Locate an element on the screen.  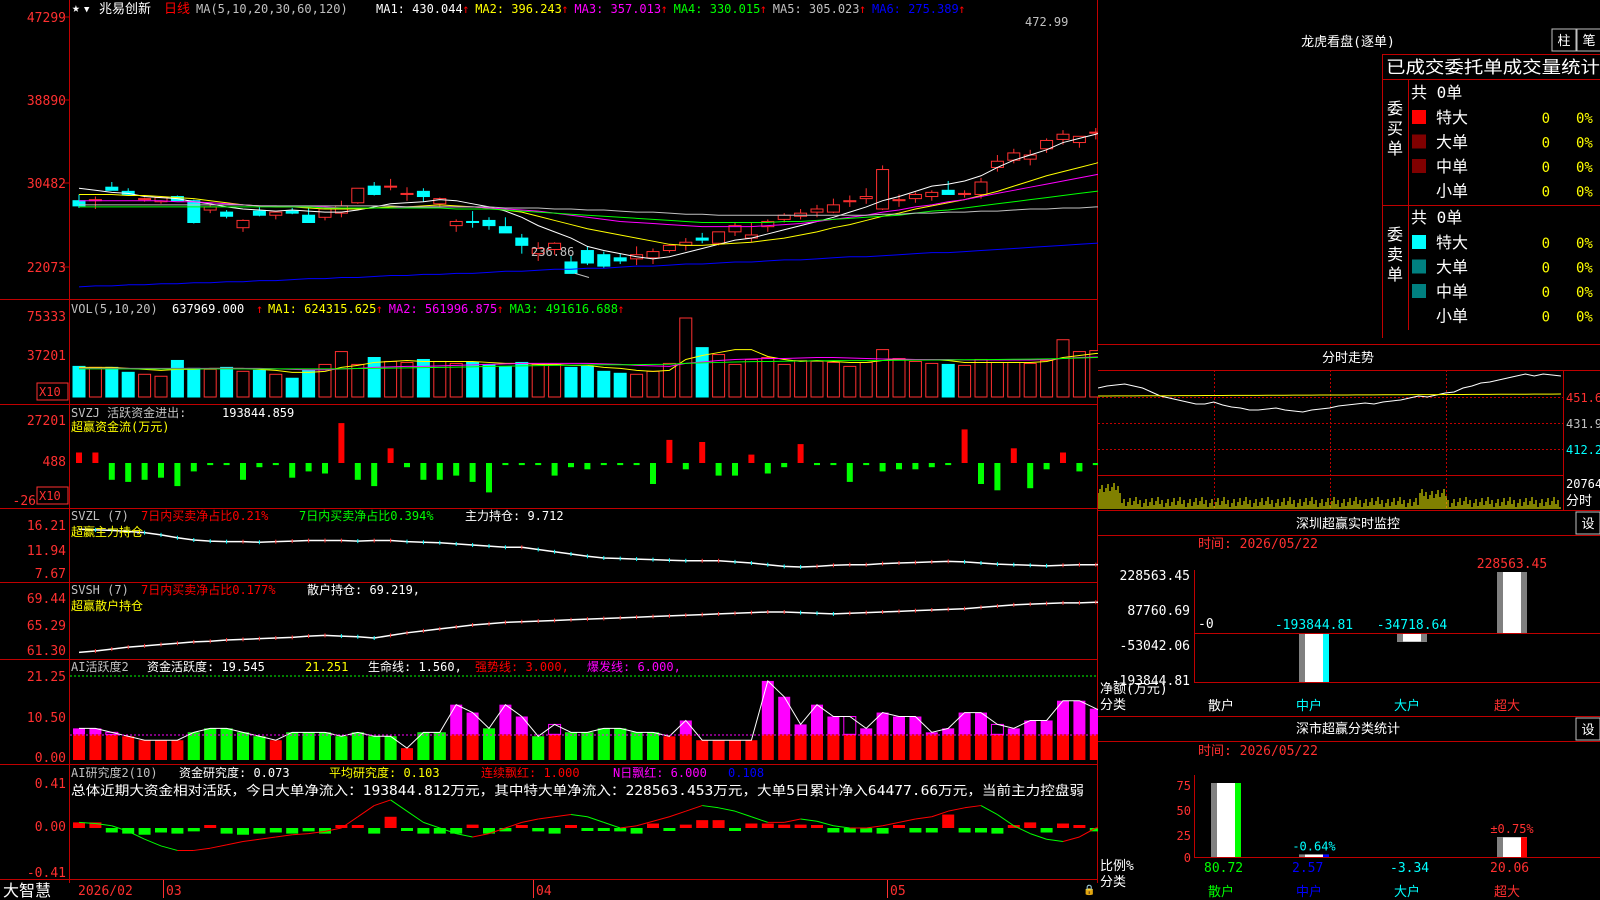
classify-time: 时间: 2026/05/22 is located at coordinates (1258, 751).